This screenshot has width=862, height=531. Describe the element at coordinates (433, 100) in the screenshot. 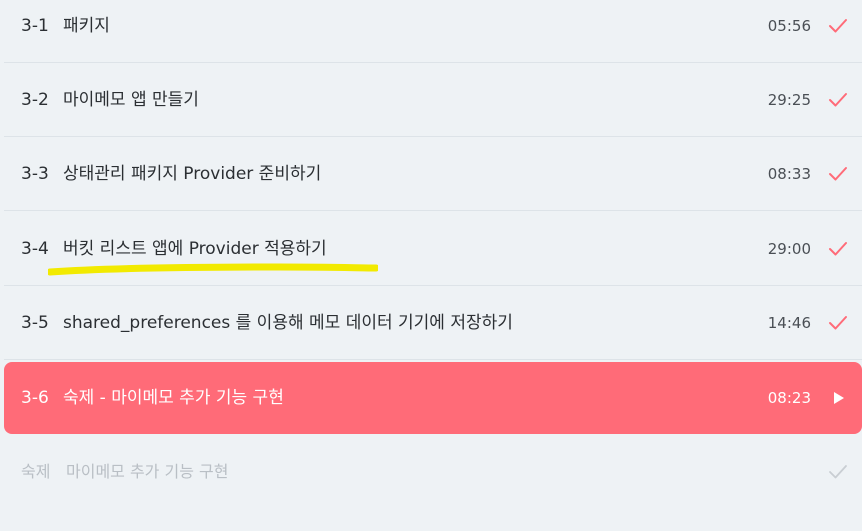

I see `lesson-row-3-2: 3-2 마이메모 앱 만들기 29:25` at that location.